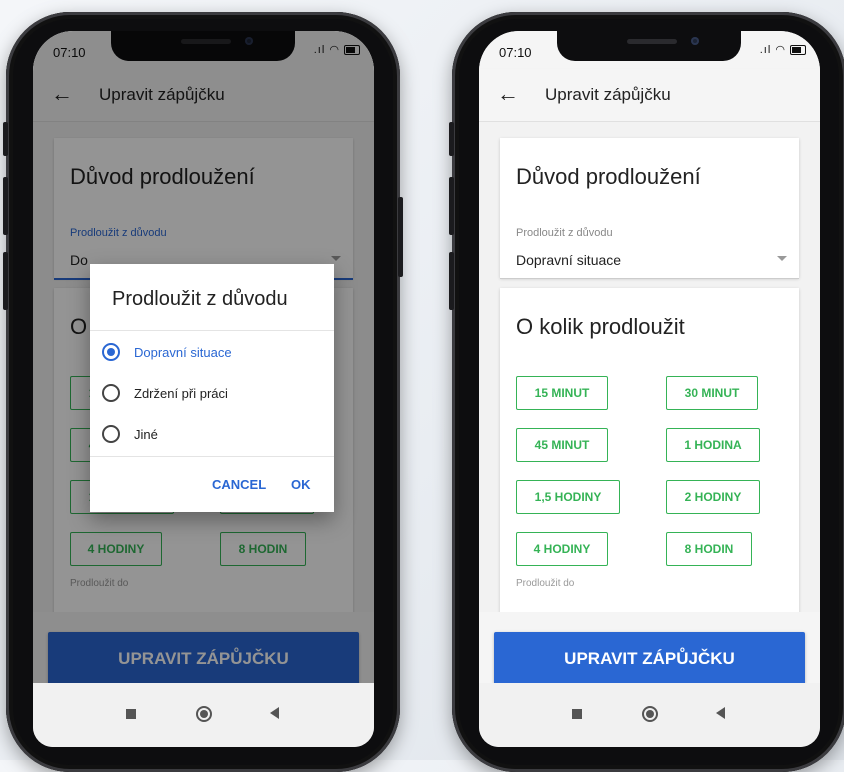 This screenshot has height=772, width=844. What do you see at coordinates (508, 94) in the screenshot?
I see `back-arrow-icon: ←` at bounding box center [508, 94].